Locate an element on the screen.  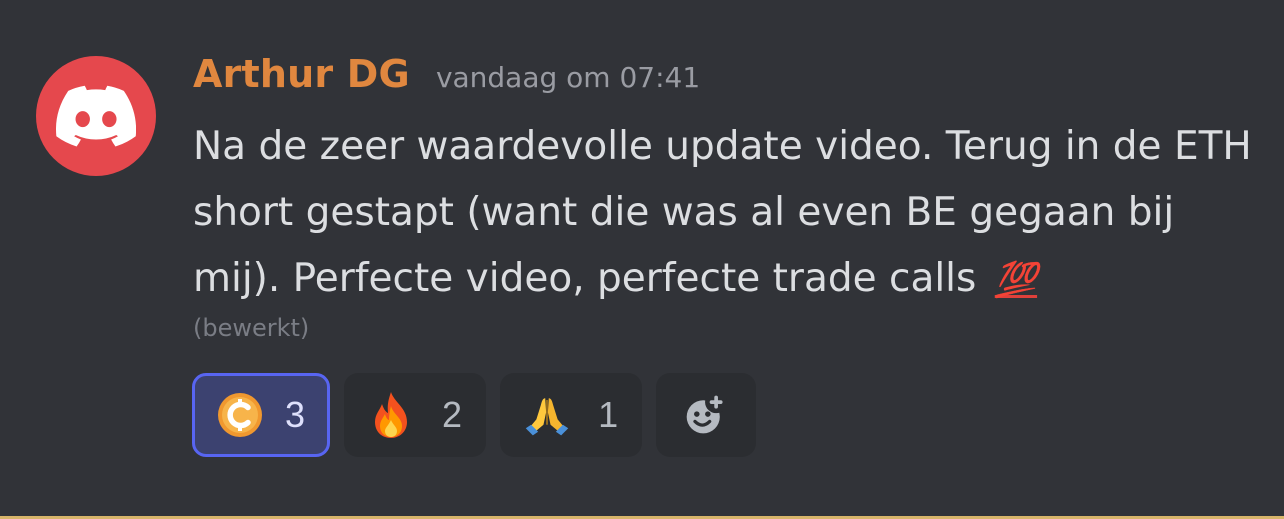
fire-emoji-icon is located at coordinates (391, 415).